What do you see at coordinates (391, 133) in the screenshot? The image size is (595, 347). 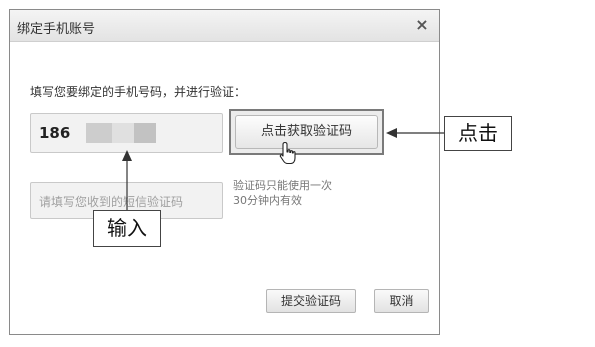 I see `click-arrow-head` at bounding box center [391, 133].